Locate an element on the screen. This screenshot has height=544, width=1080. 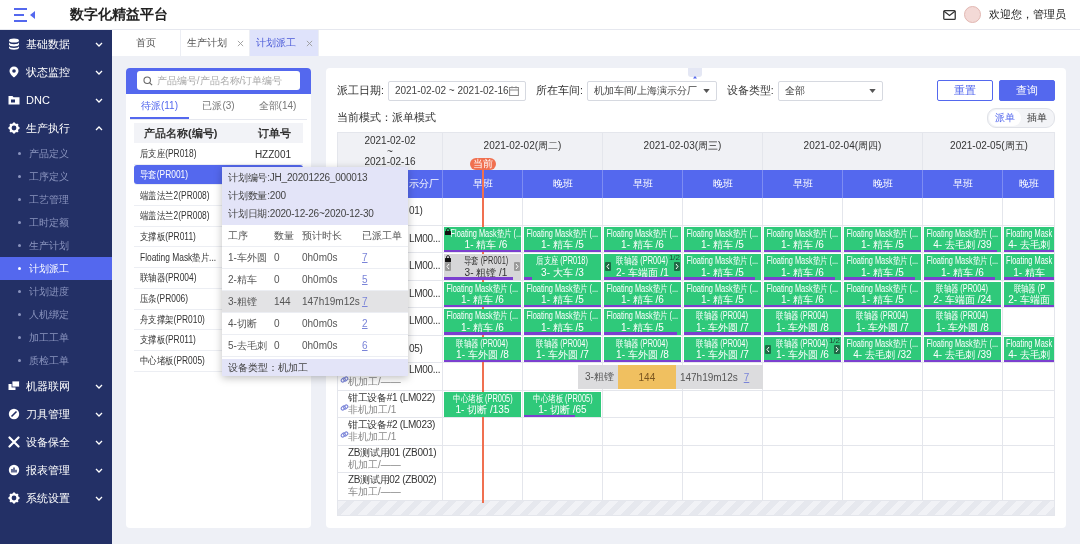
query-button: 查询 is located at coordinates (1027, 90).